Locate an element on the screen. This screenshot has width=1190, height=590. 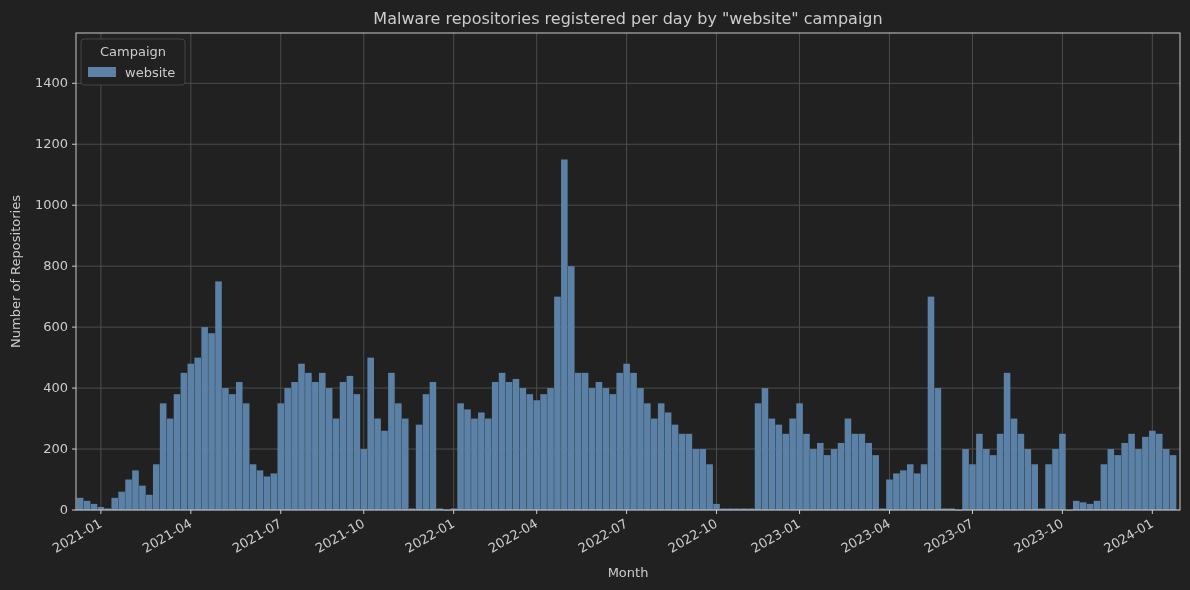
y-tick-label: 200 is located at coordinates (55, 449).